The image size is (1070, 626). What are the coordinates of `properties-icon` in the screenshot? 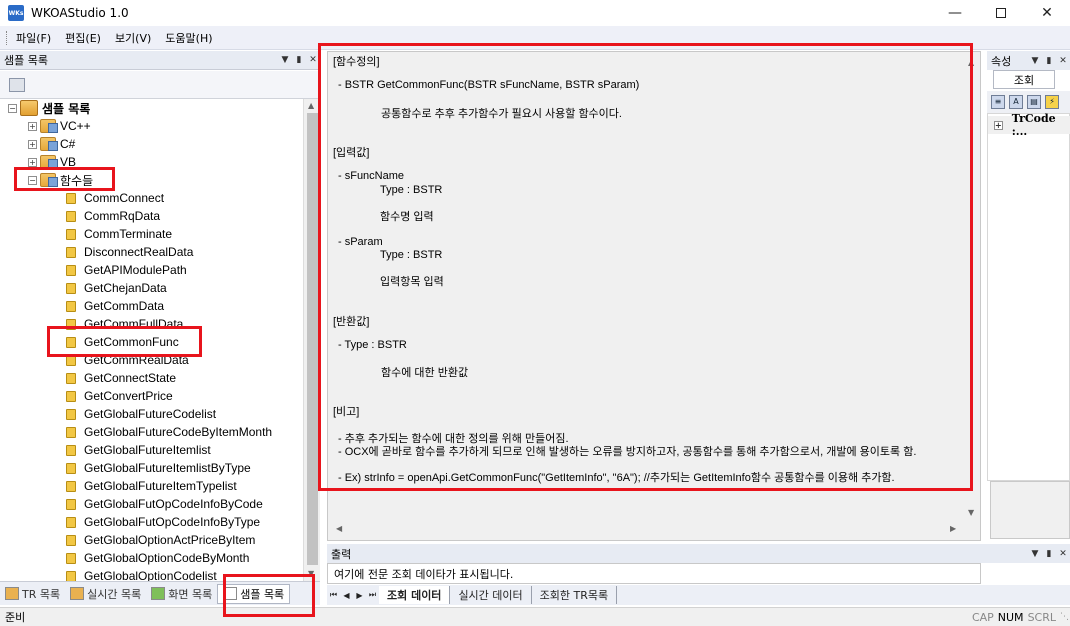 It's located at (17, 85).